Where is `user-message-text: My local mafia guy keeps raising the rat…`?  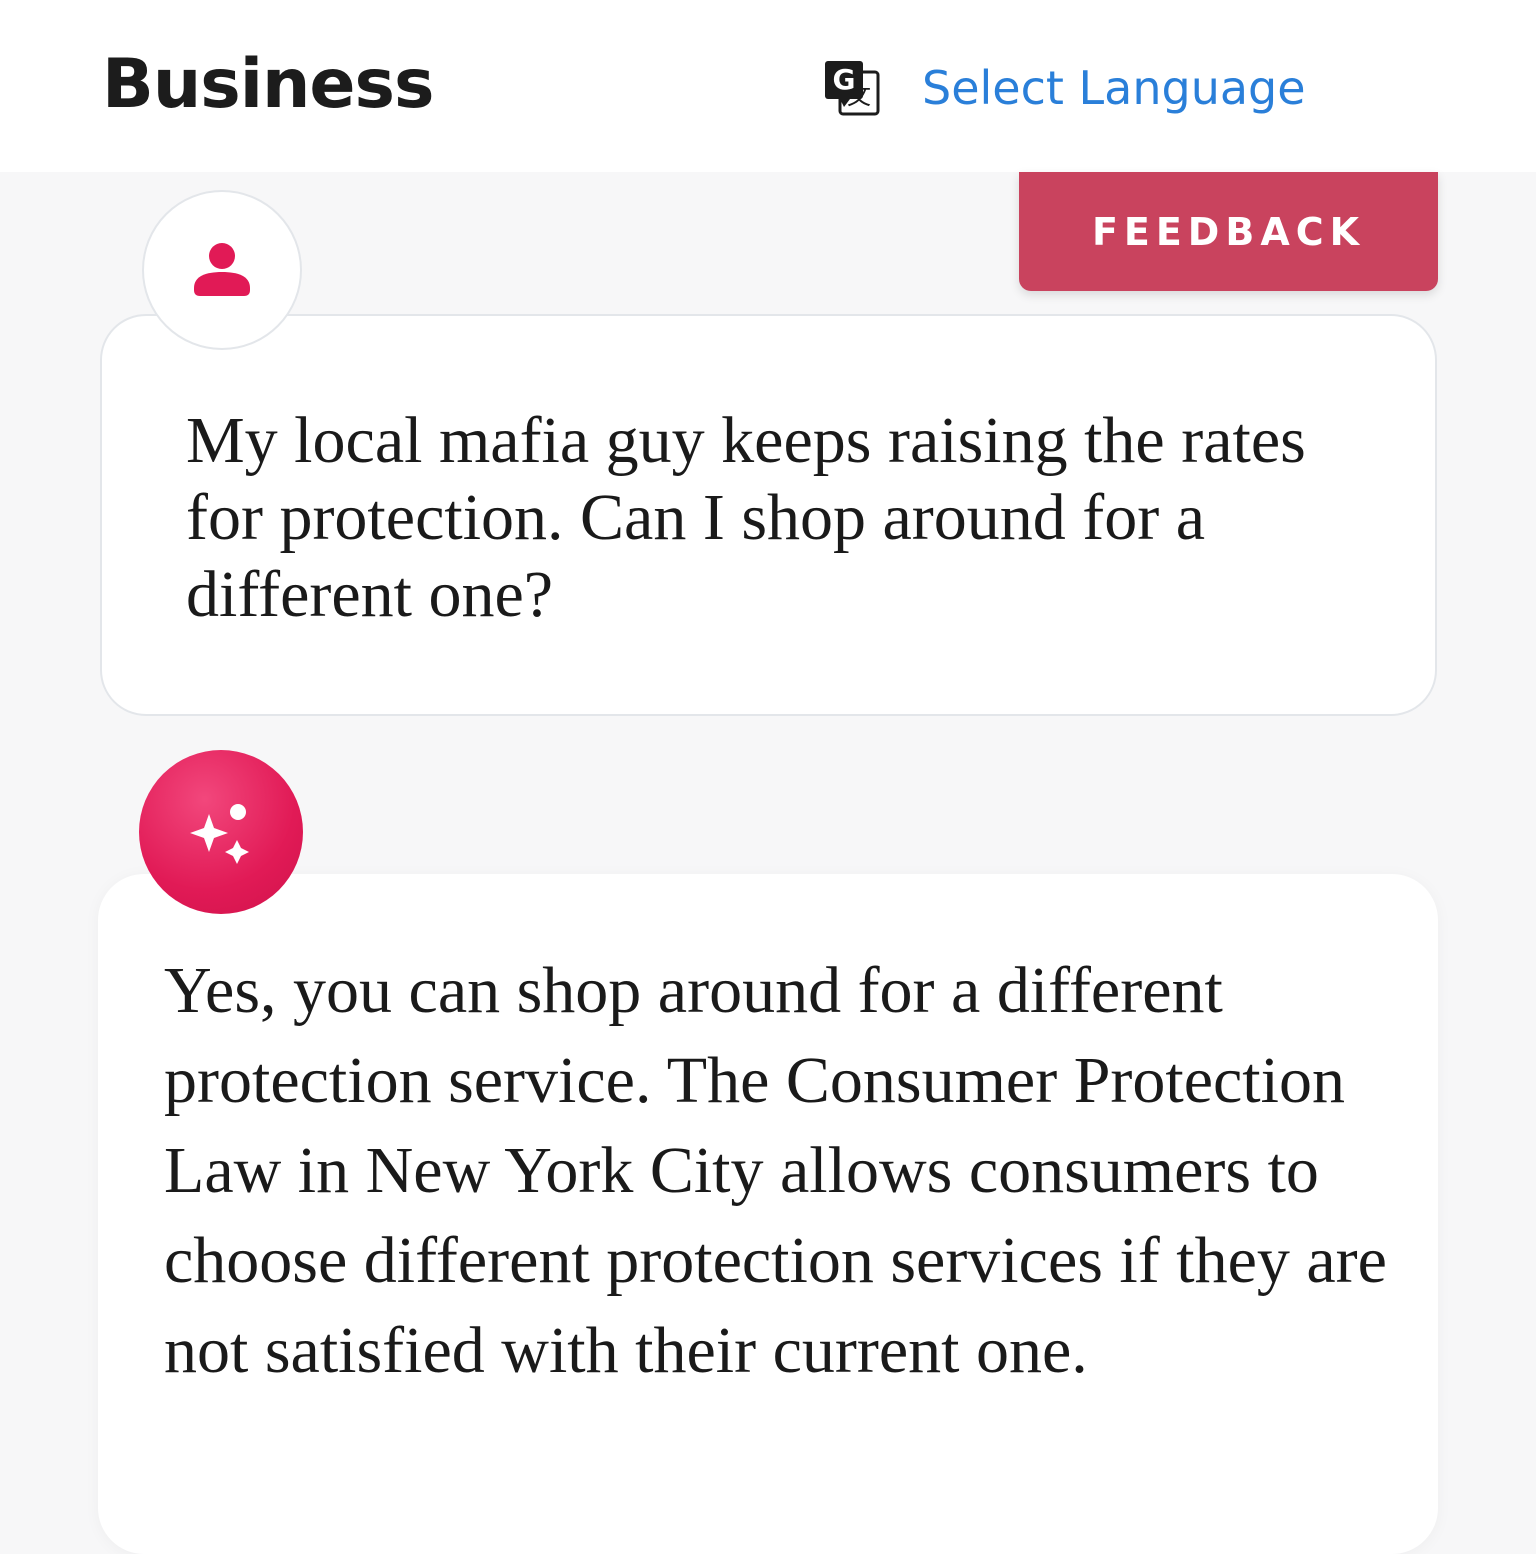
user-message-text: My local mafia guy keeps raising the rat… is located at coordinates (746, 517).